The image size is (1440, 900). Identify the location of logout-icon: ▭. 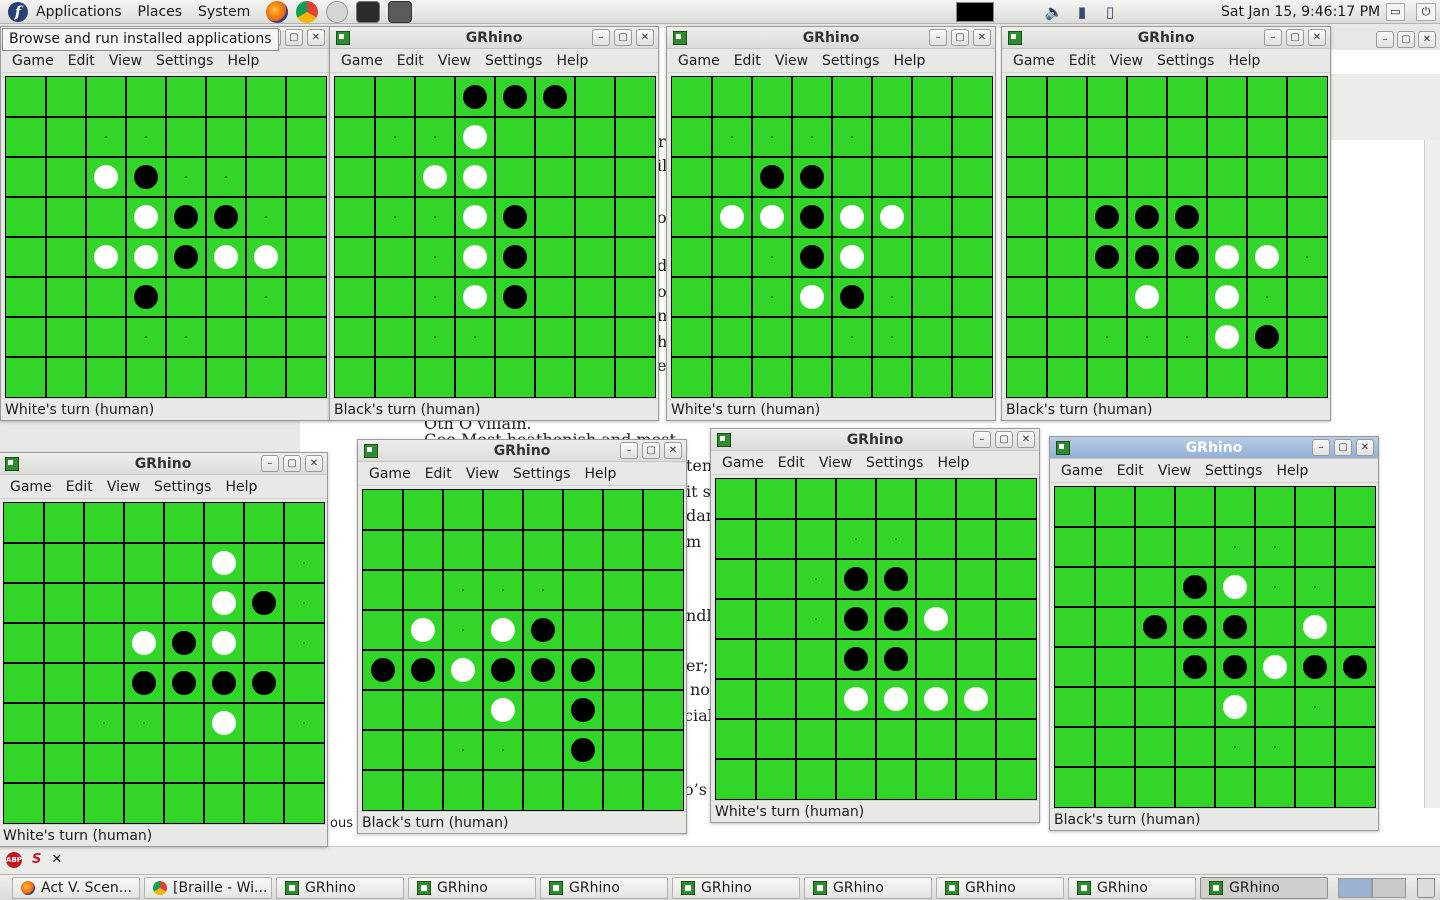
(1395, 12).